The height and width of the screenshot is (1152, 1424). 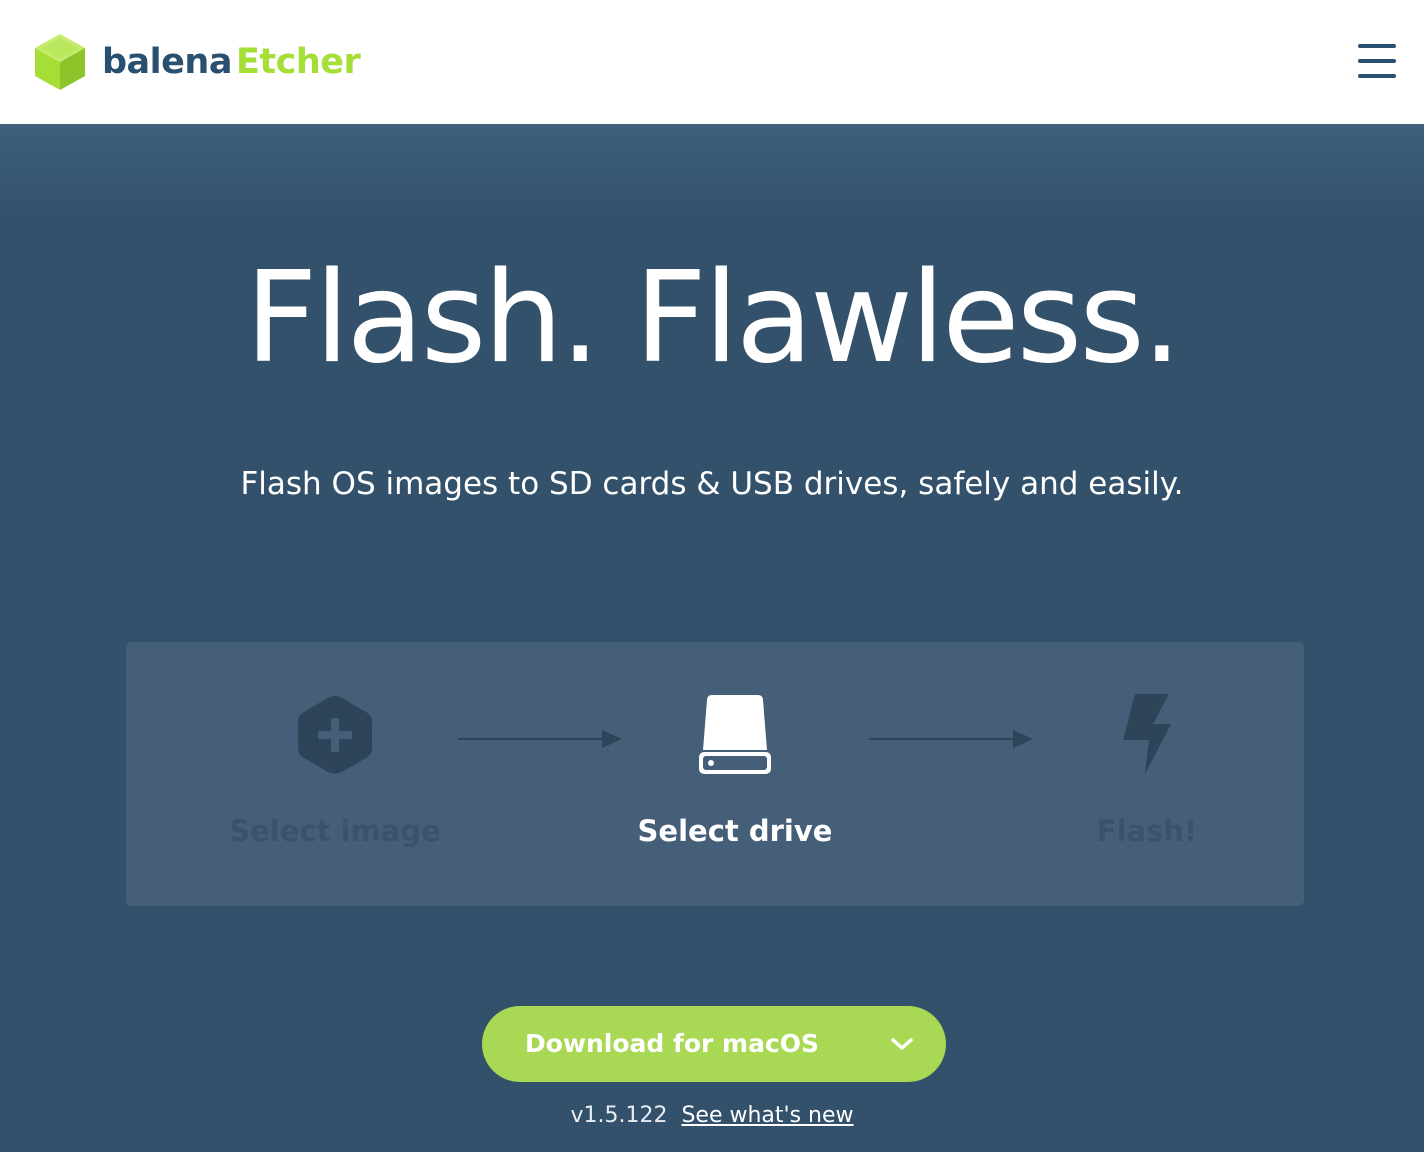 I want to click on step-select-drive: Select drive, so click(x=735, y=771).